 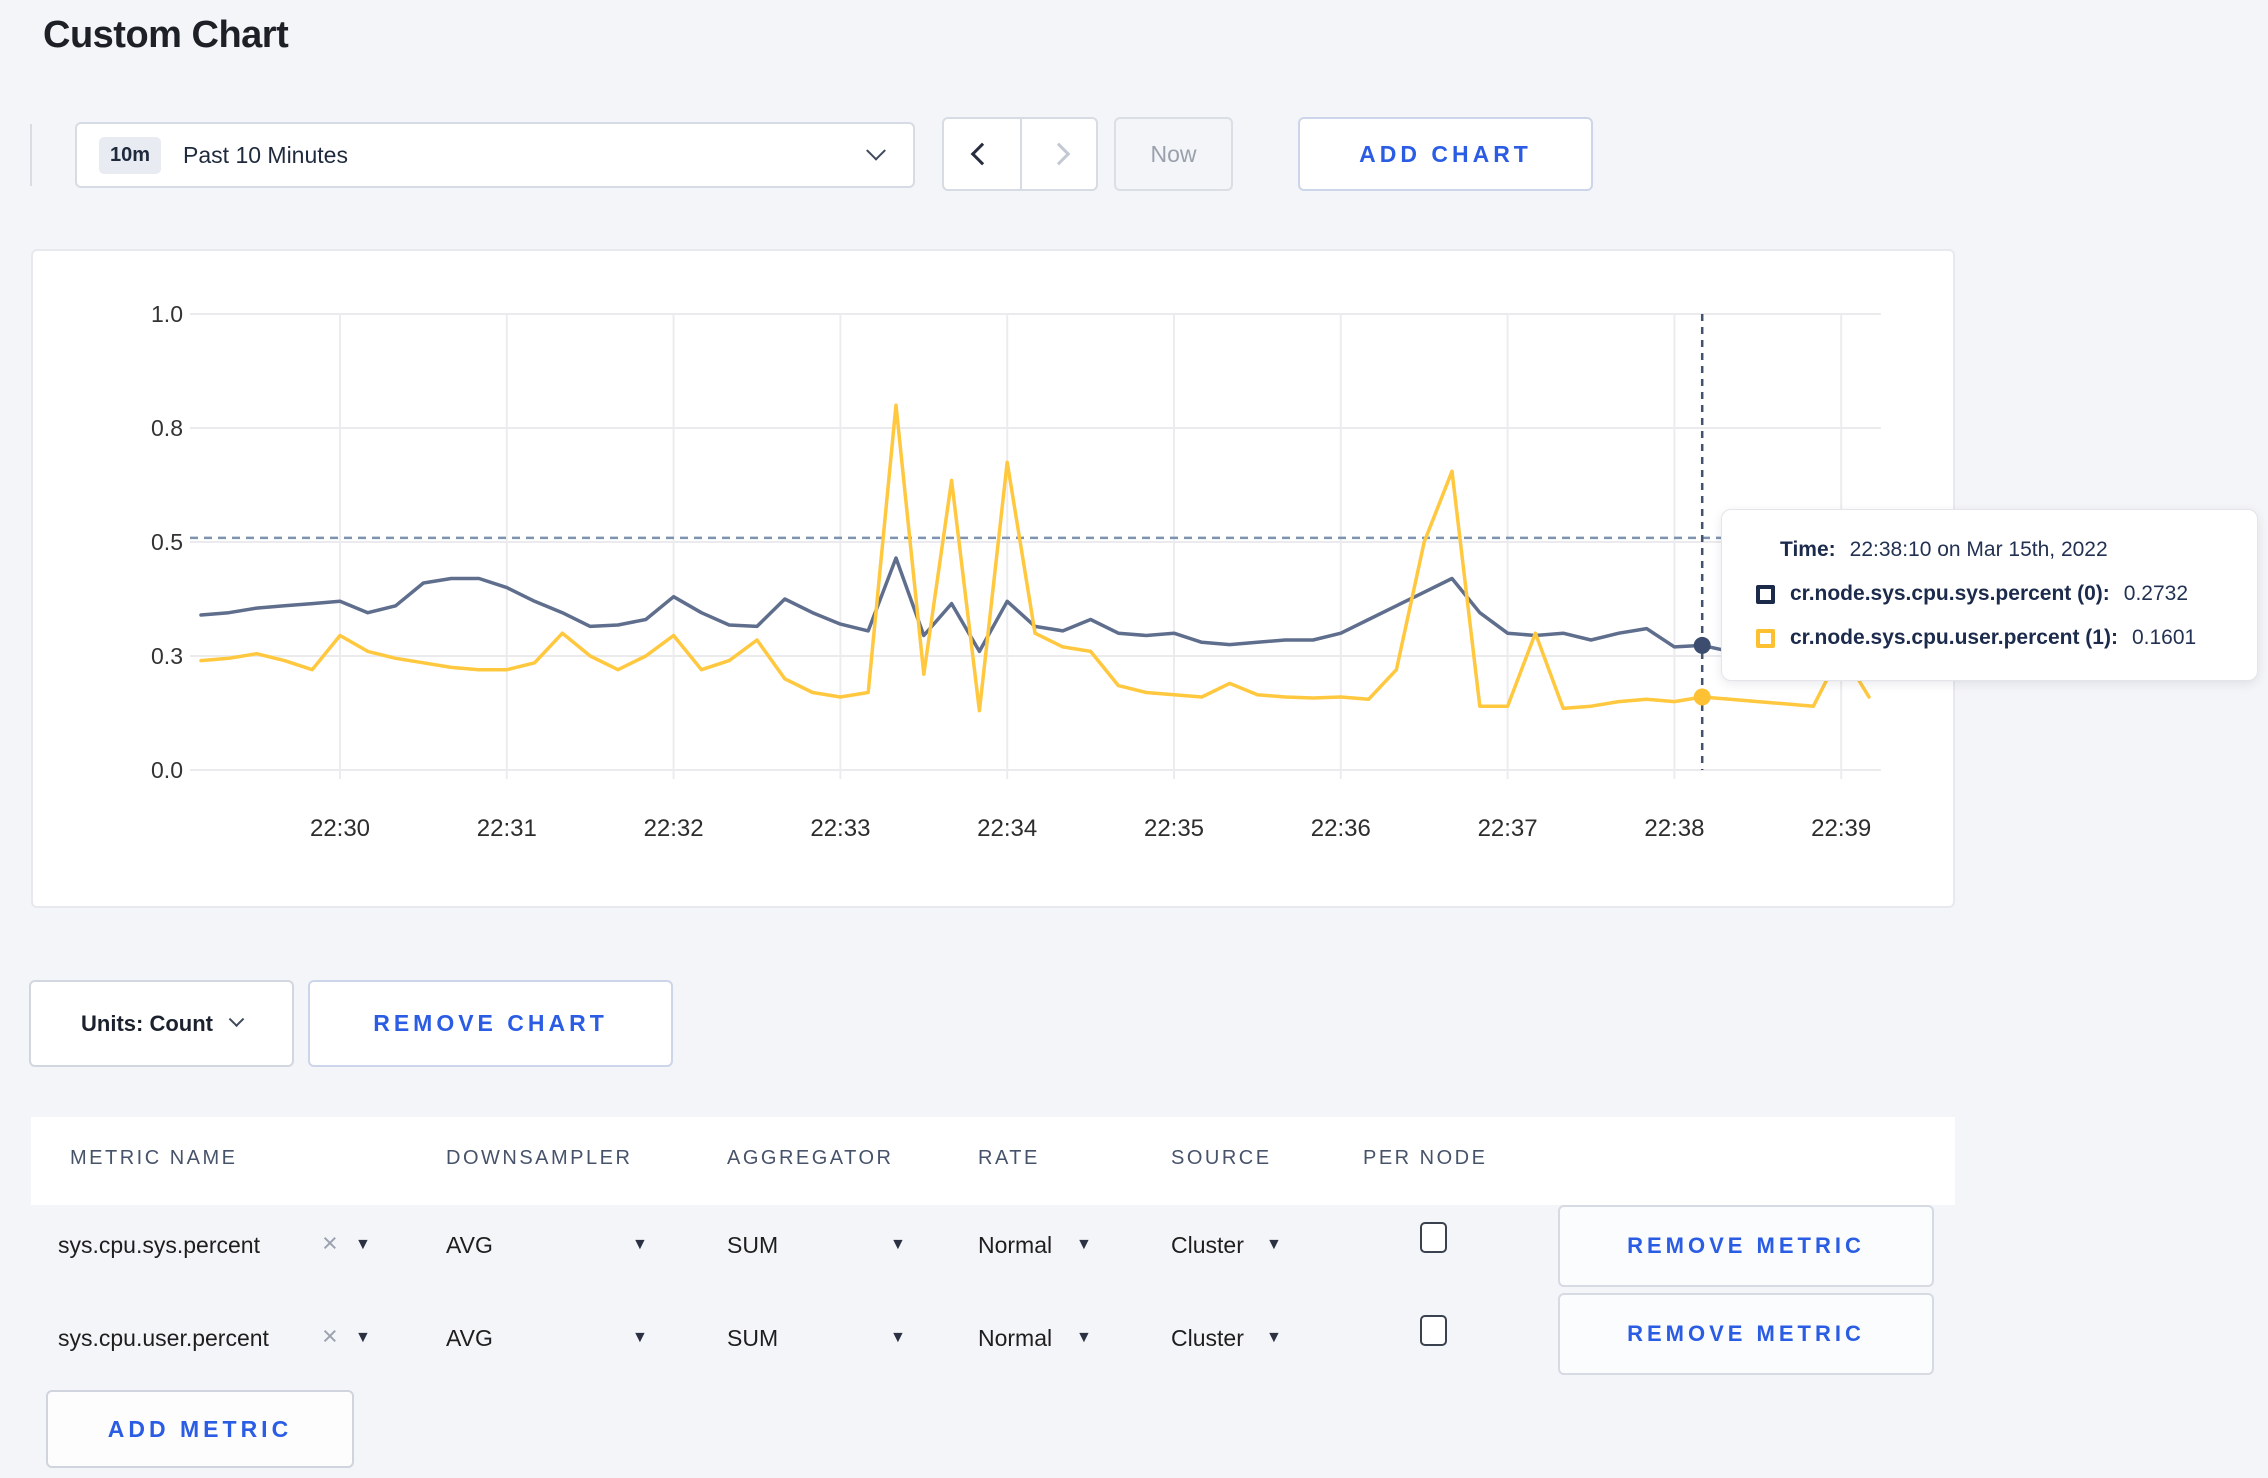 What do you see at coordinates (490, 1023) in the screenshot?
I see `remove-chart-button: REMOVE CHART` at bounding box center [490, 1023].